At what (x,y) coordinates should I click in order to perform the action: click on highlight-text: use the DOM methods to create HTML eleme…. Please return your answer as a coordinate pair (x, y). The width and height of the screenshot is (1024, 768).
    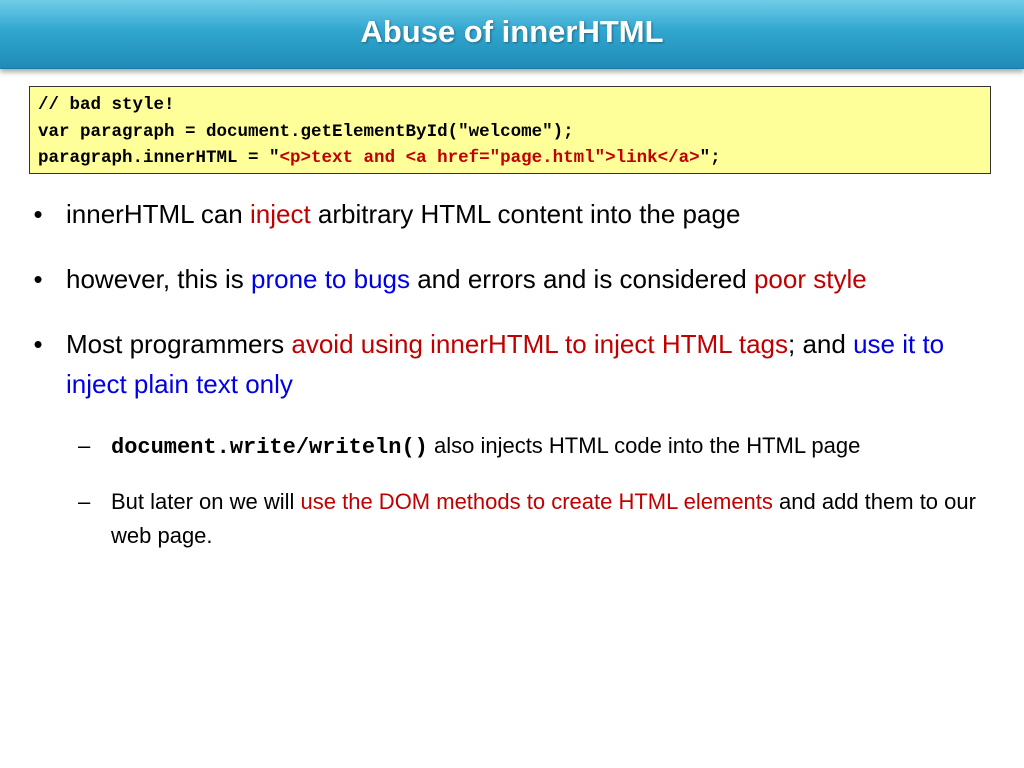
    Looking at the image, I should click on (536, 501).